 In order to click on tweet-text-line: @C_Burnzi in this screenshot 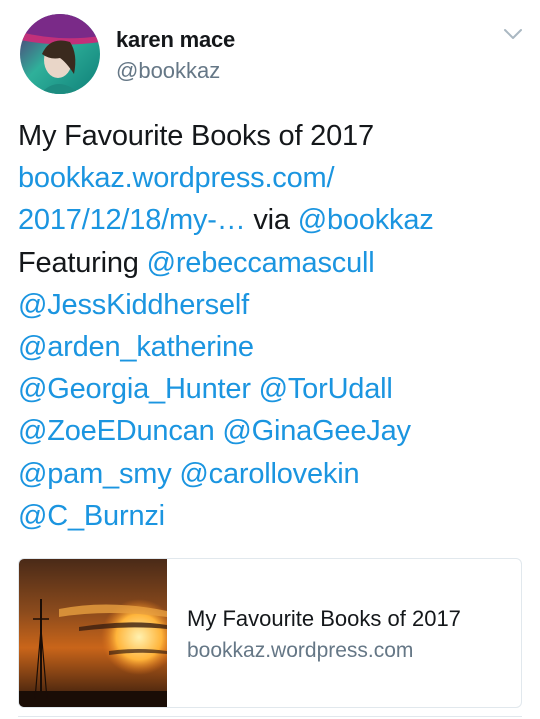, I will do `click(274, 516)`.